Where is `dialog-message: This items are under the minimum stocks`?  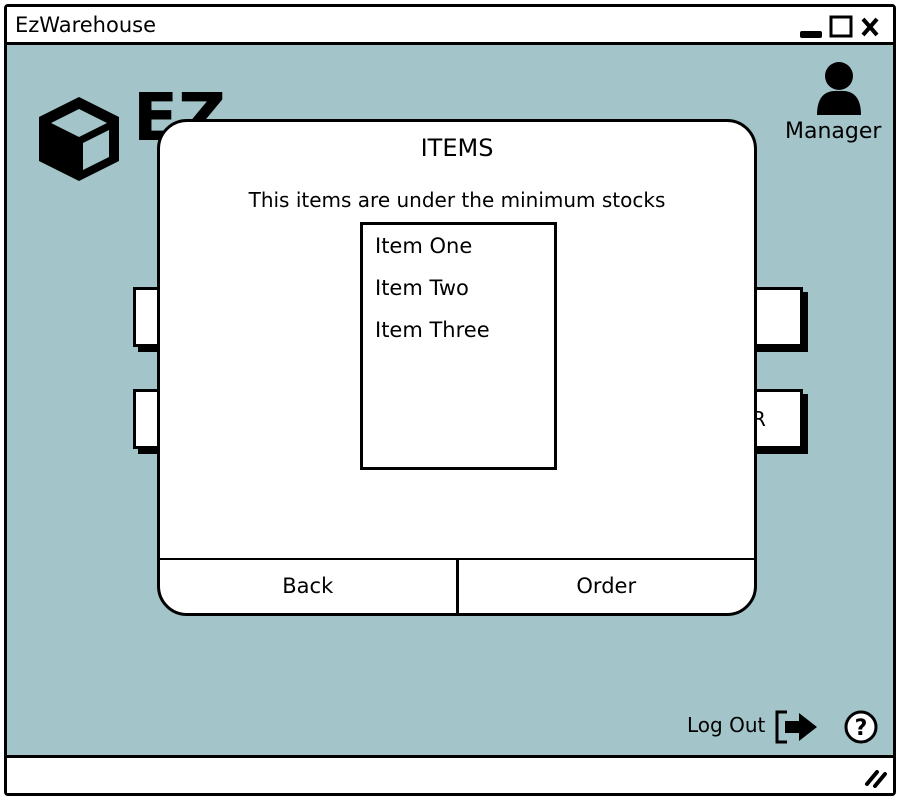
dialog-message: This items are under the minimum stocks is located at coordinates (457, 200).